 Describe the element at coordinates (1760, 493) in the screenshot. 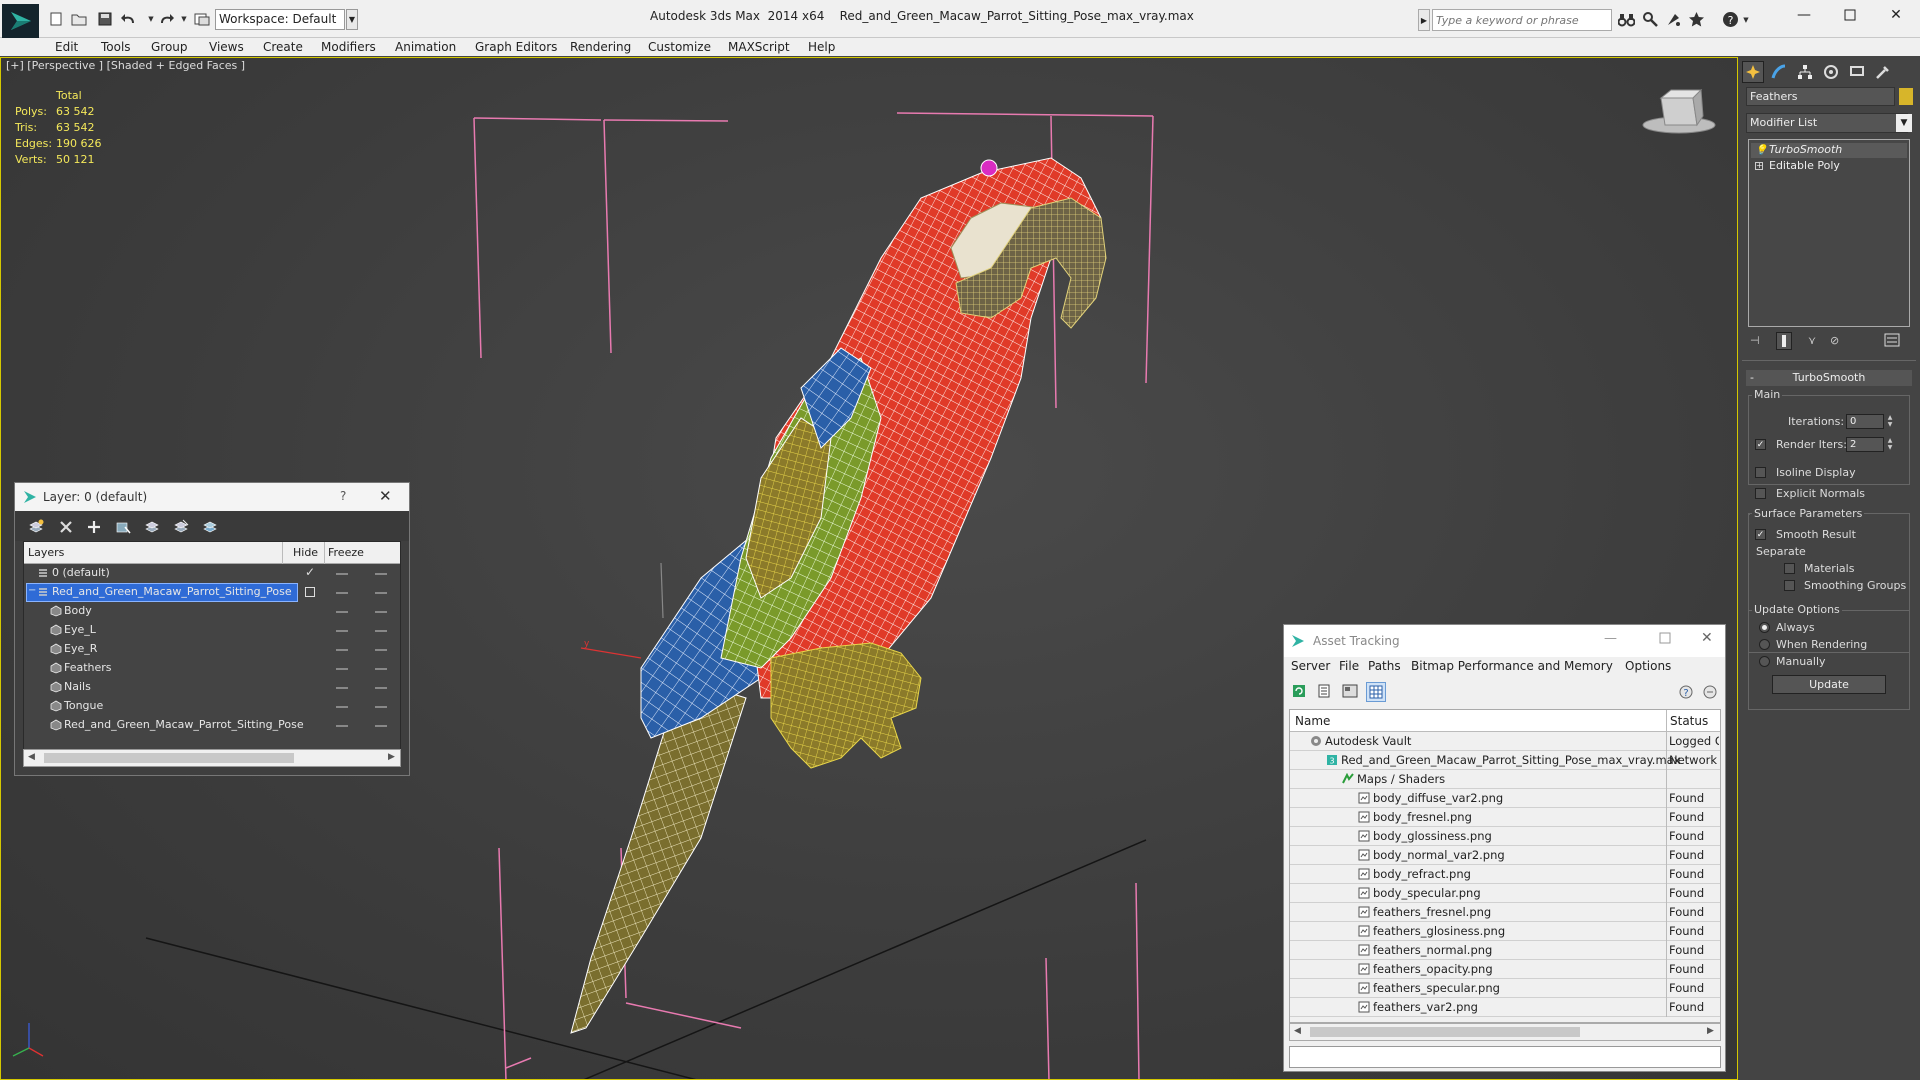

I see `explicit-normals-checkbox` at that location.